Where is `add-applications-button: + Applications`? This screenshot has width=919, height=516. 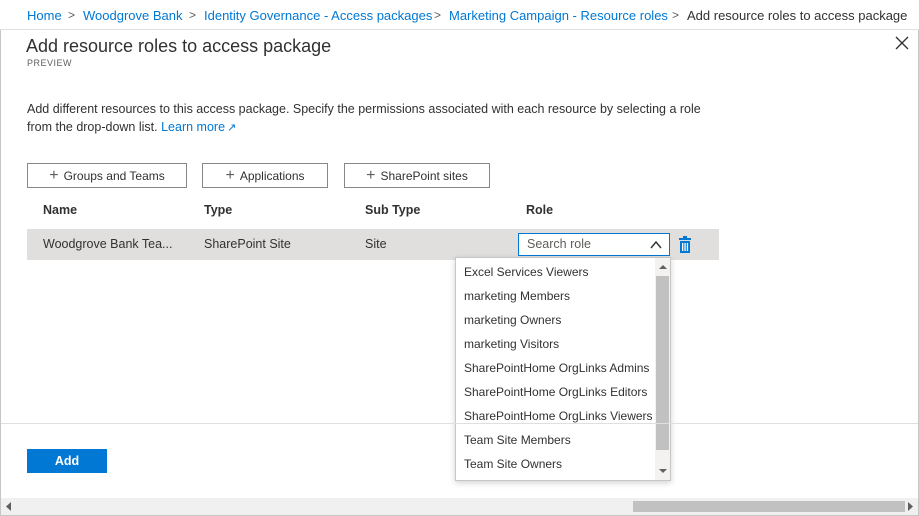
add-applications-button: + Applications is located at coordinates (265, 175).